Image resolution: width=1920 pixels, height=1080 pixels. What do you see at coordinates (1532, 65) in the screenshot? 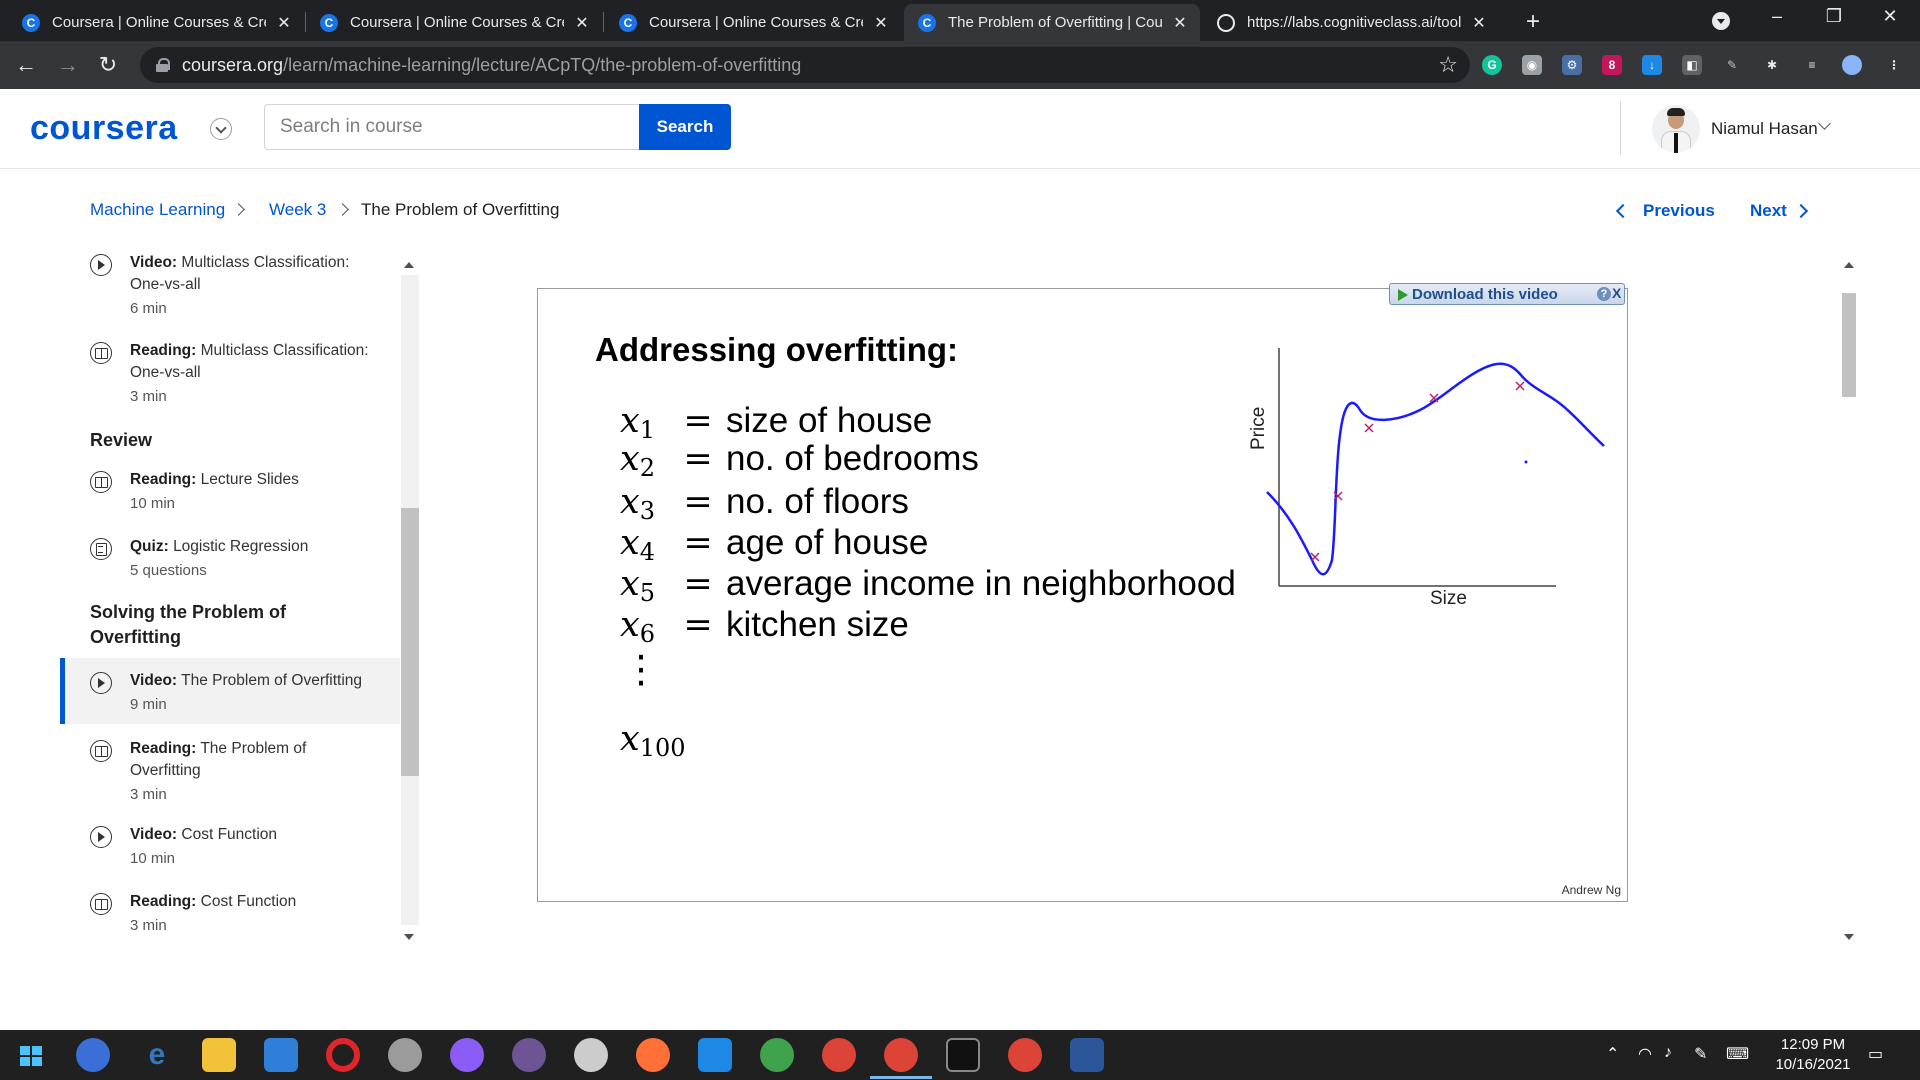
I see `camera-icon: ◉` at bounding box center [1532, 65].